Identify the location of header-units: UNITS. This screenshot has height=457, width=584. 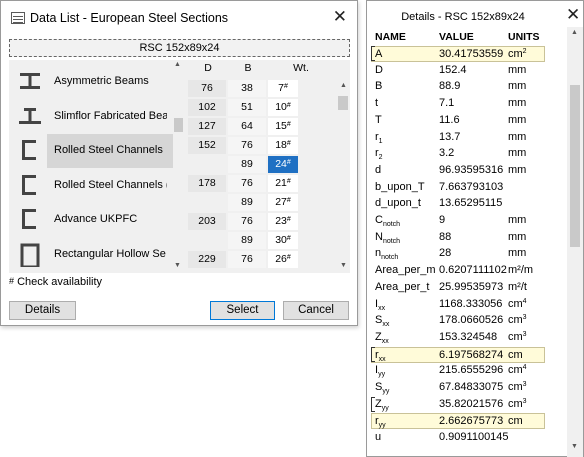
(524, 37).